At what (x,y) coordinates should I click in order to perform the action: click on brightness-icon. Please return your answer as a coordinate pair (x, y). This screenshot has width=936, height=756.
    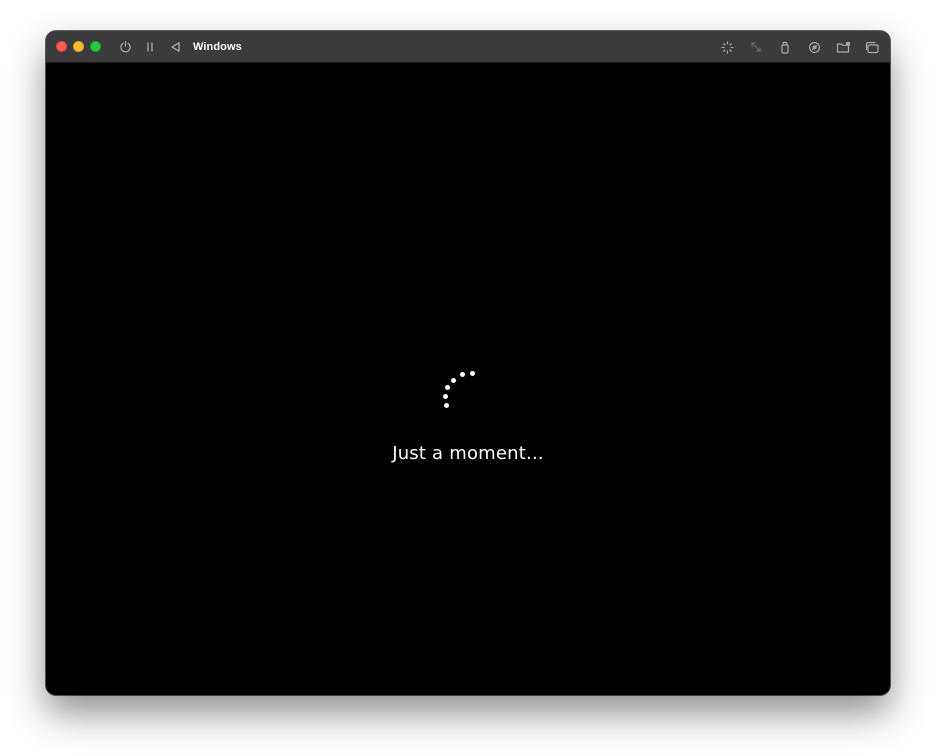
    Looking at the image, I should click on (727, 47).